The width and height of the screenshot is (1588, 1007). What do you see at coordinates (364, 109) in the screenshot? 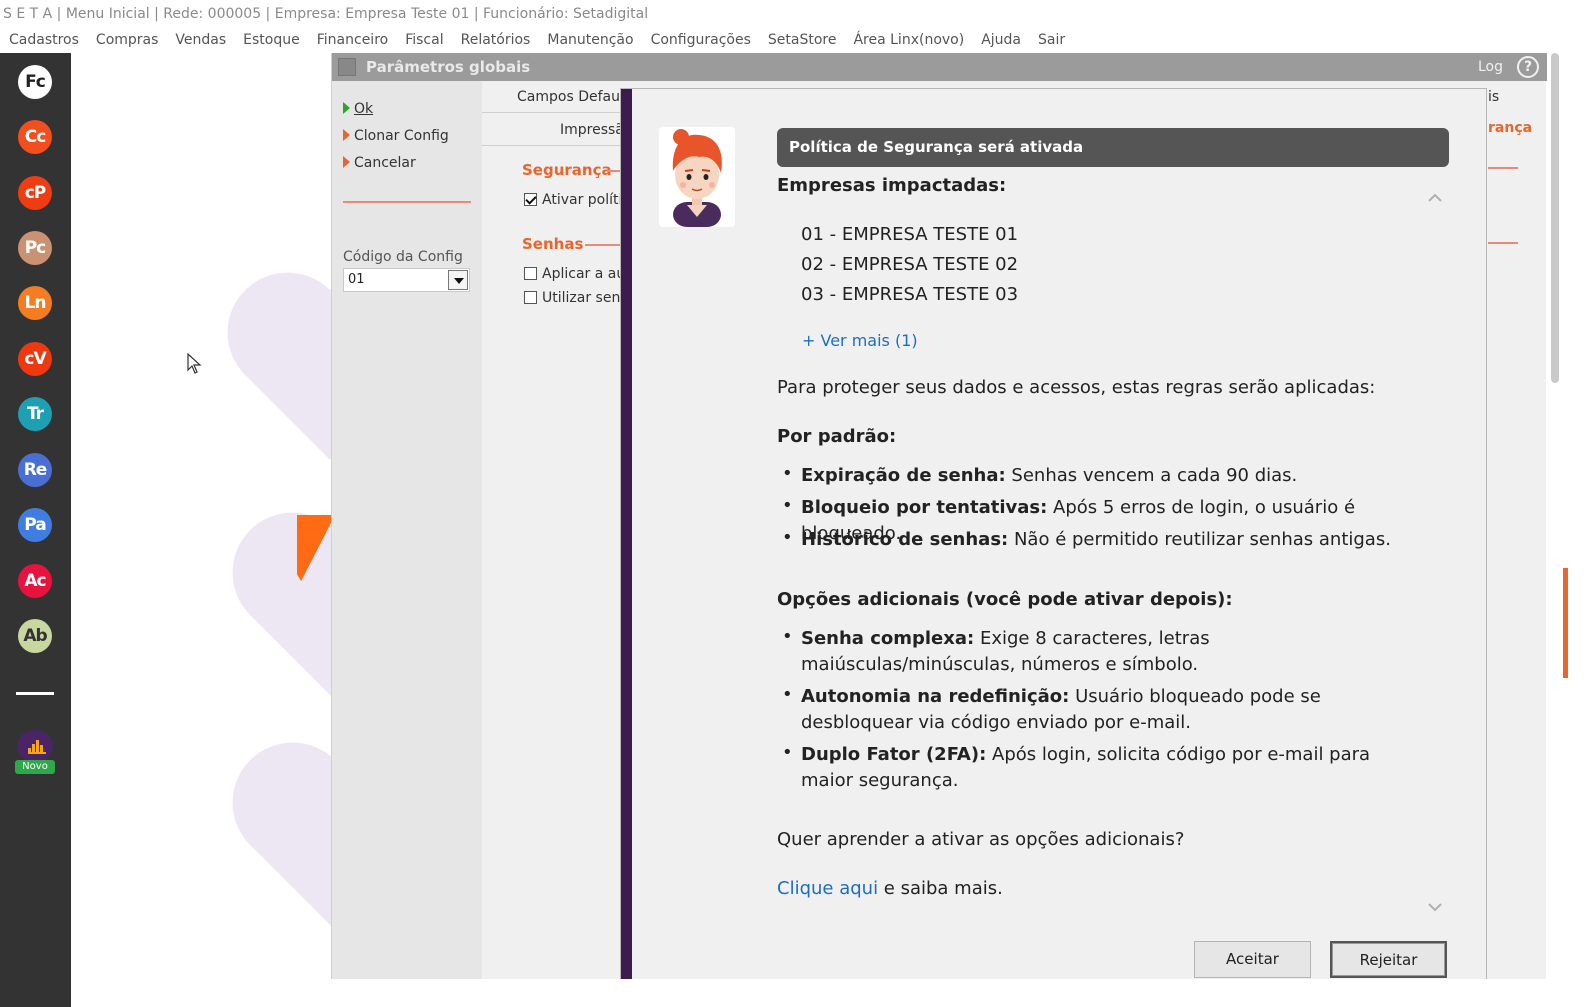
I see `ok-action-label: Ok` at bounding box center [364, 109].